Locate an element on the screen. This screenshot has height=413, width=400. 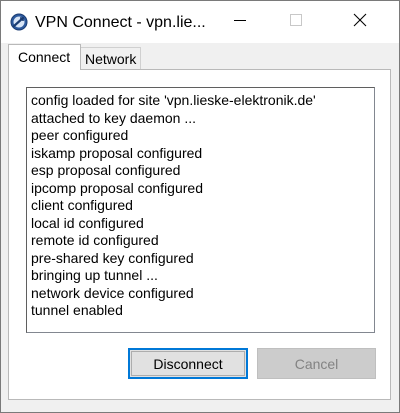
log-line: pre-shared key configured is located at coordinates (112, 257).